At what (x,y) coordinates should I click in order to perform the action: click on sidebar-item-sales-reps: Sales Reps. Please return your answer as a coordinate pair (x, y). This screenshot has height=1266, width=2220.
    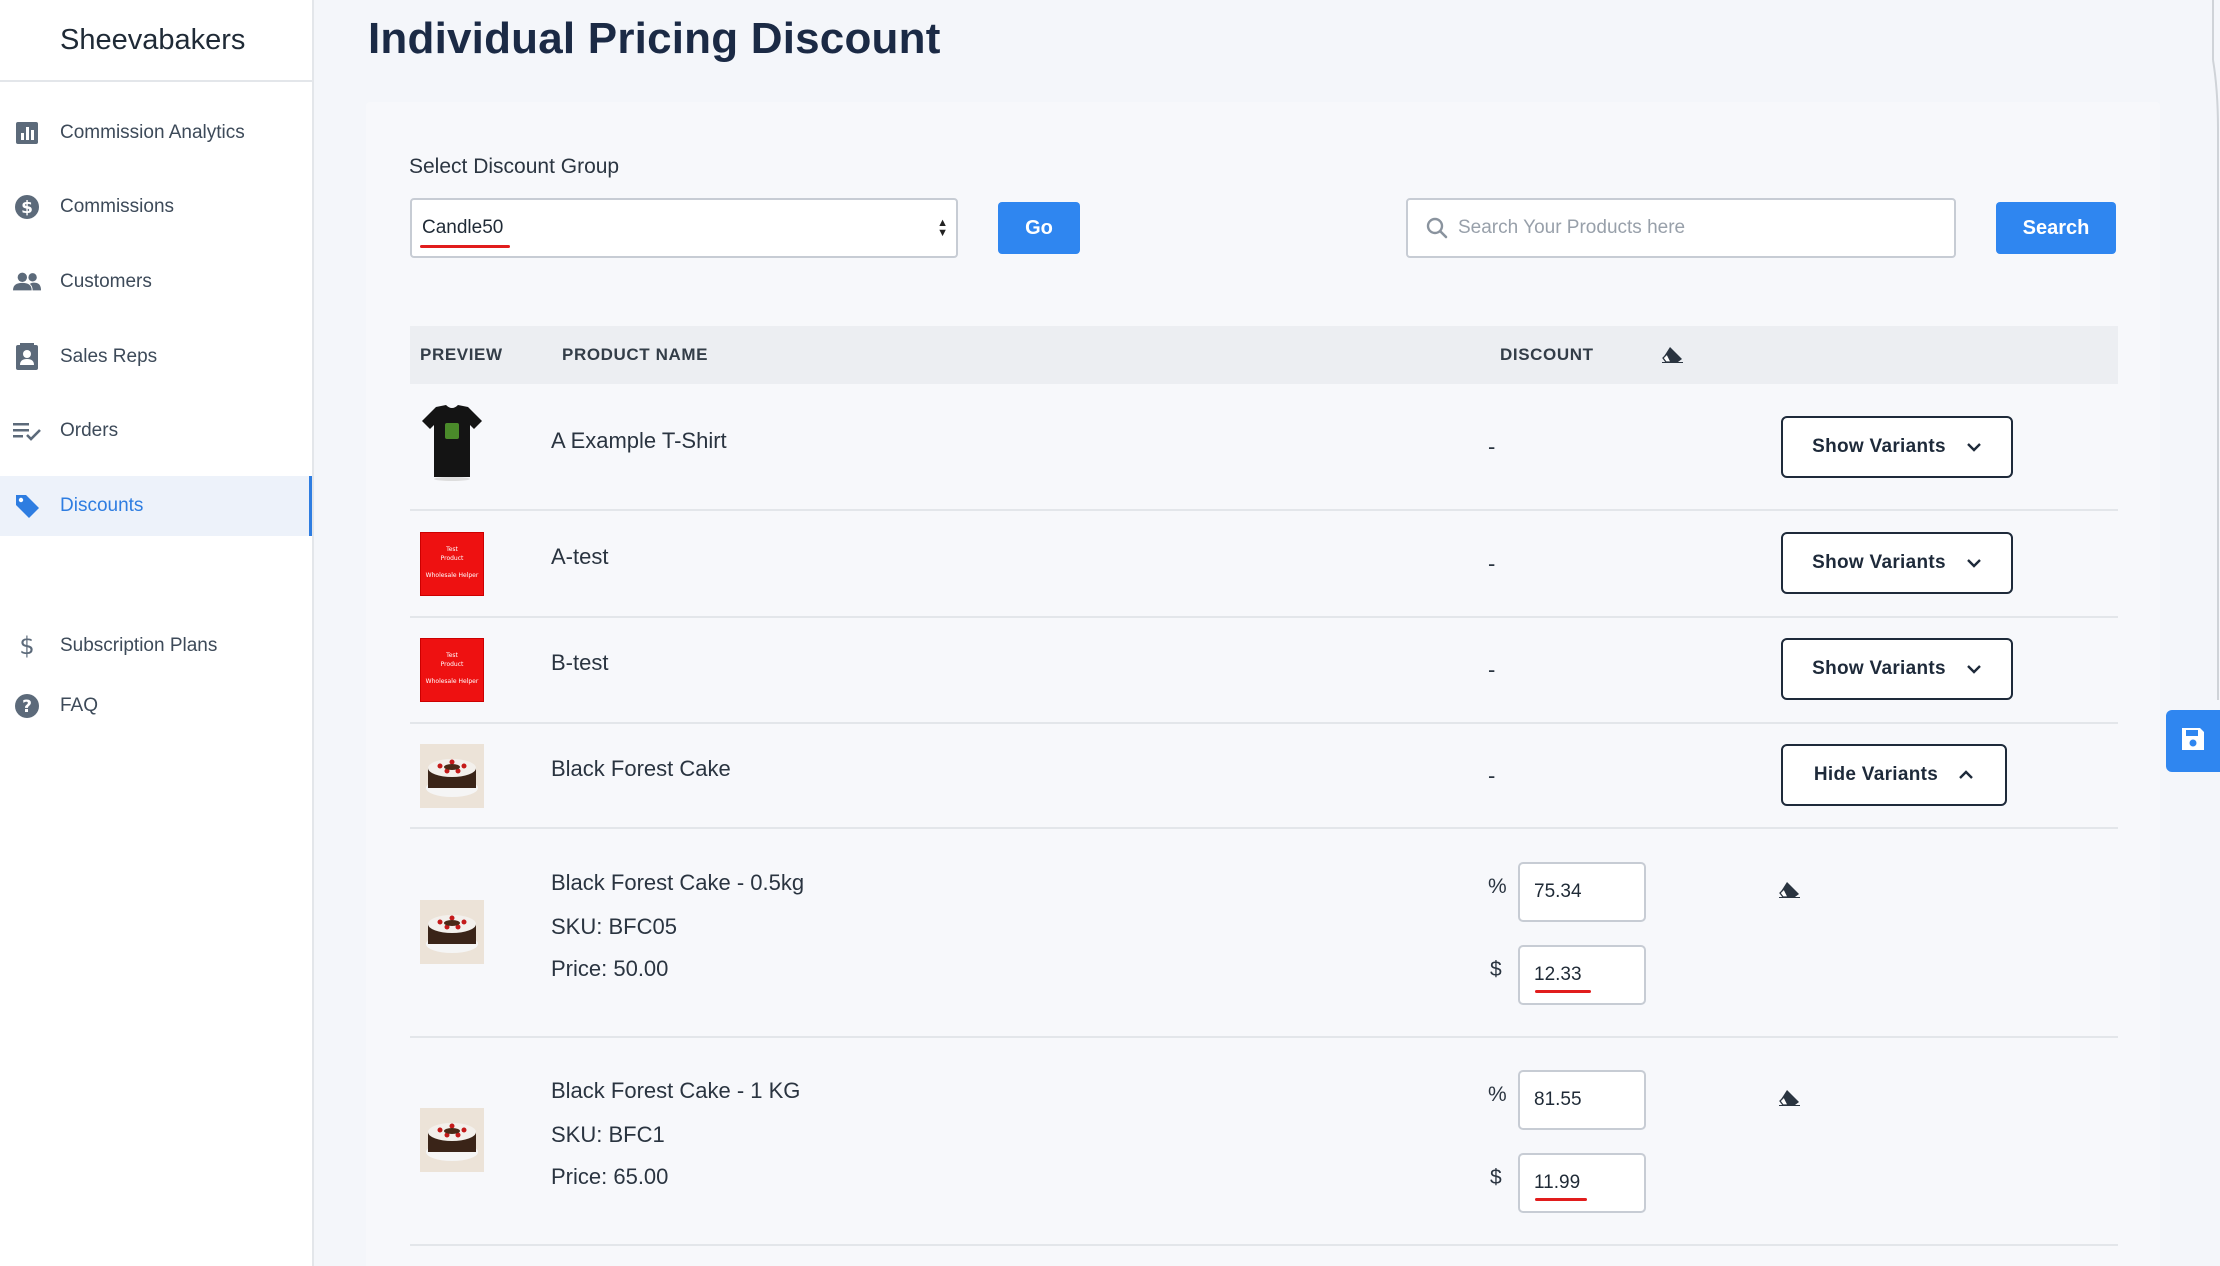
    Looking at the image, I should click on (156, 357).